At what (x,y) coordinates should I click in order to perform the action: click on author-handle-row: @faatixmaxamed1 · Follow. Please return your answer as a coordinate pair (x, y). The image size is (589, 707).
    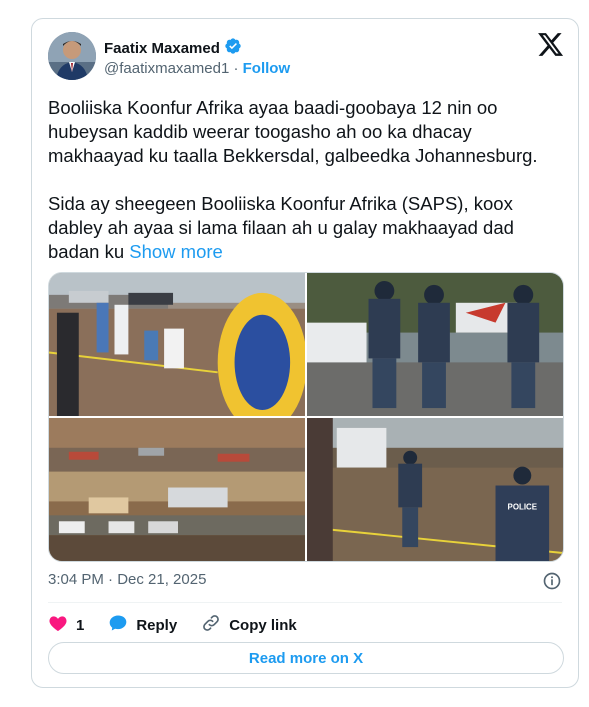
    Looking at the image, I should click on (197, 68).